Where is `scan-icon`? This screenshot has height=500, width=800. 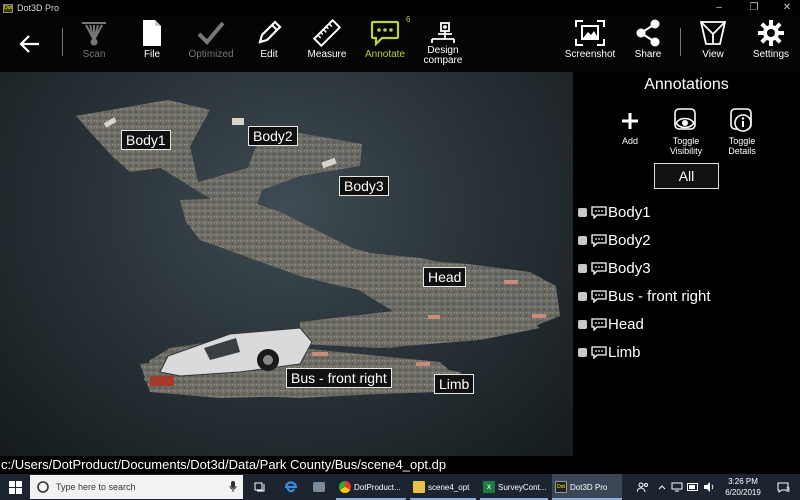
scan-icon is located at coordinates (94, 33).